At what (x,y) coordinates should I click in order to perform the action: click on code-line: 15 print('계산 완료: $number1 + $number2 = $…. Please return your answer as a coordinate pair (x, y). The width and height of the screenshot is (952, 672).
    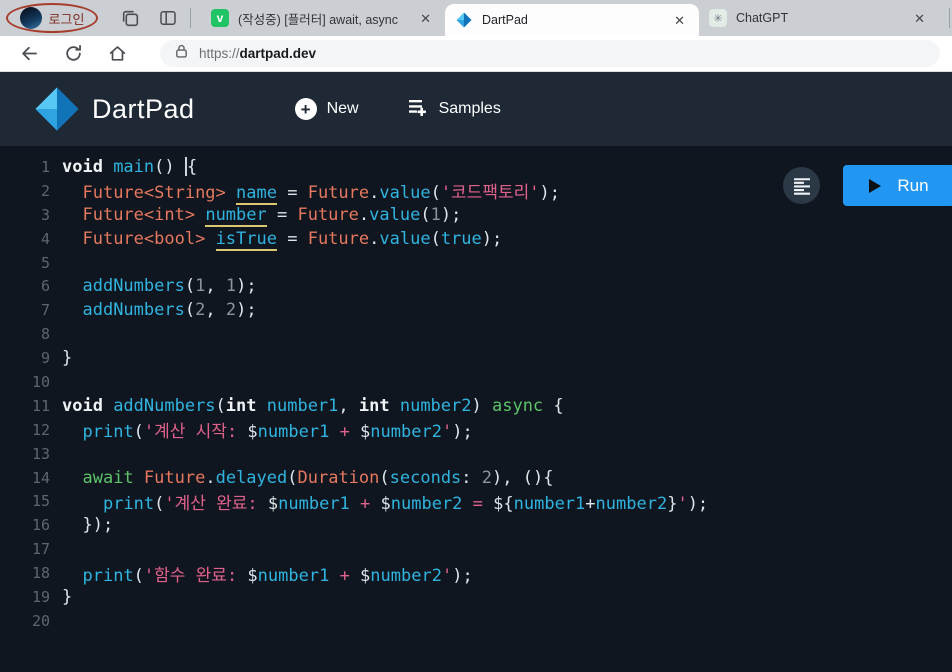
    Looking at the image, I should click on (482, 501).